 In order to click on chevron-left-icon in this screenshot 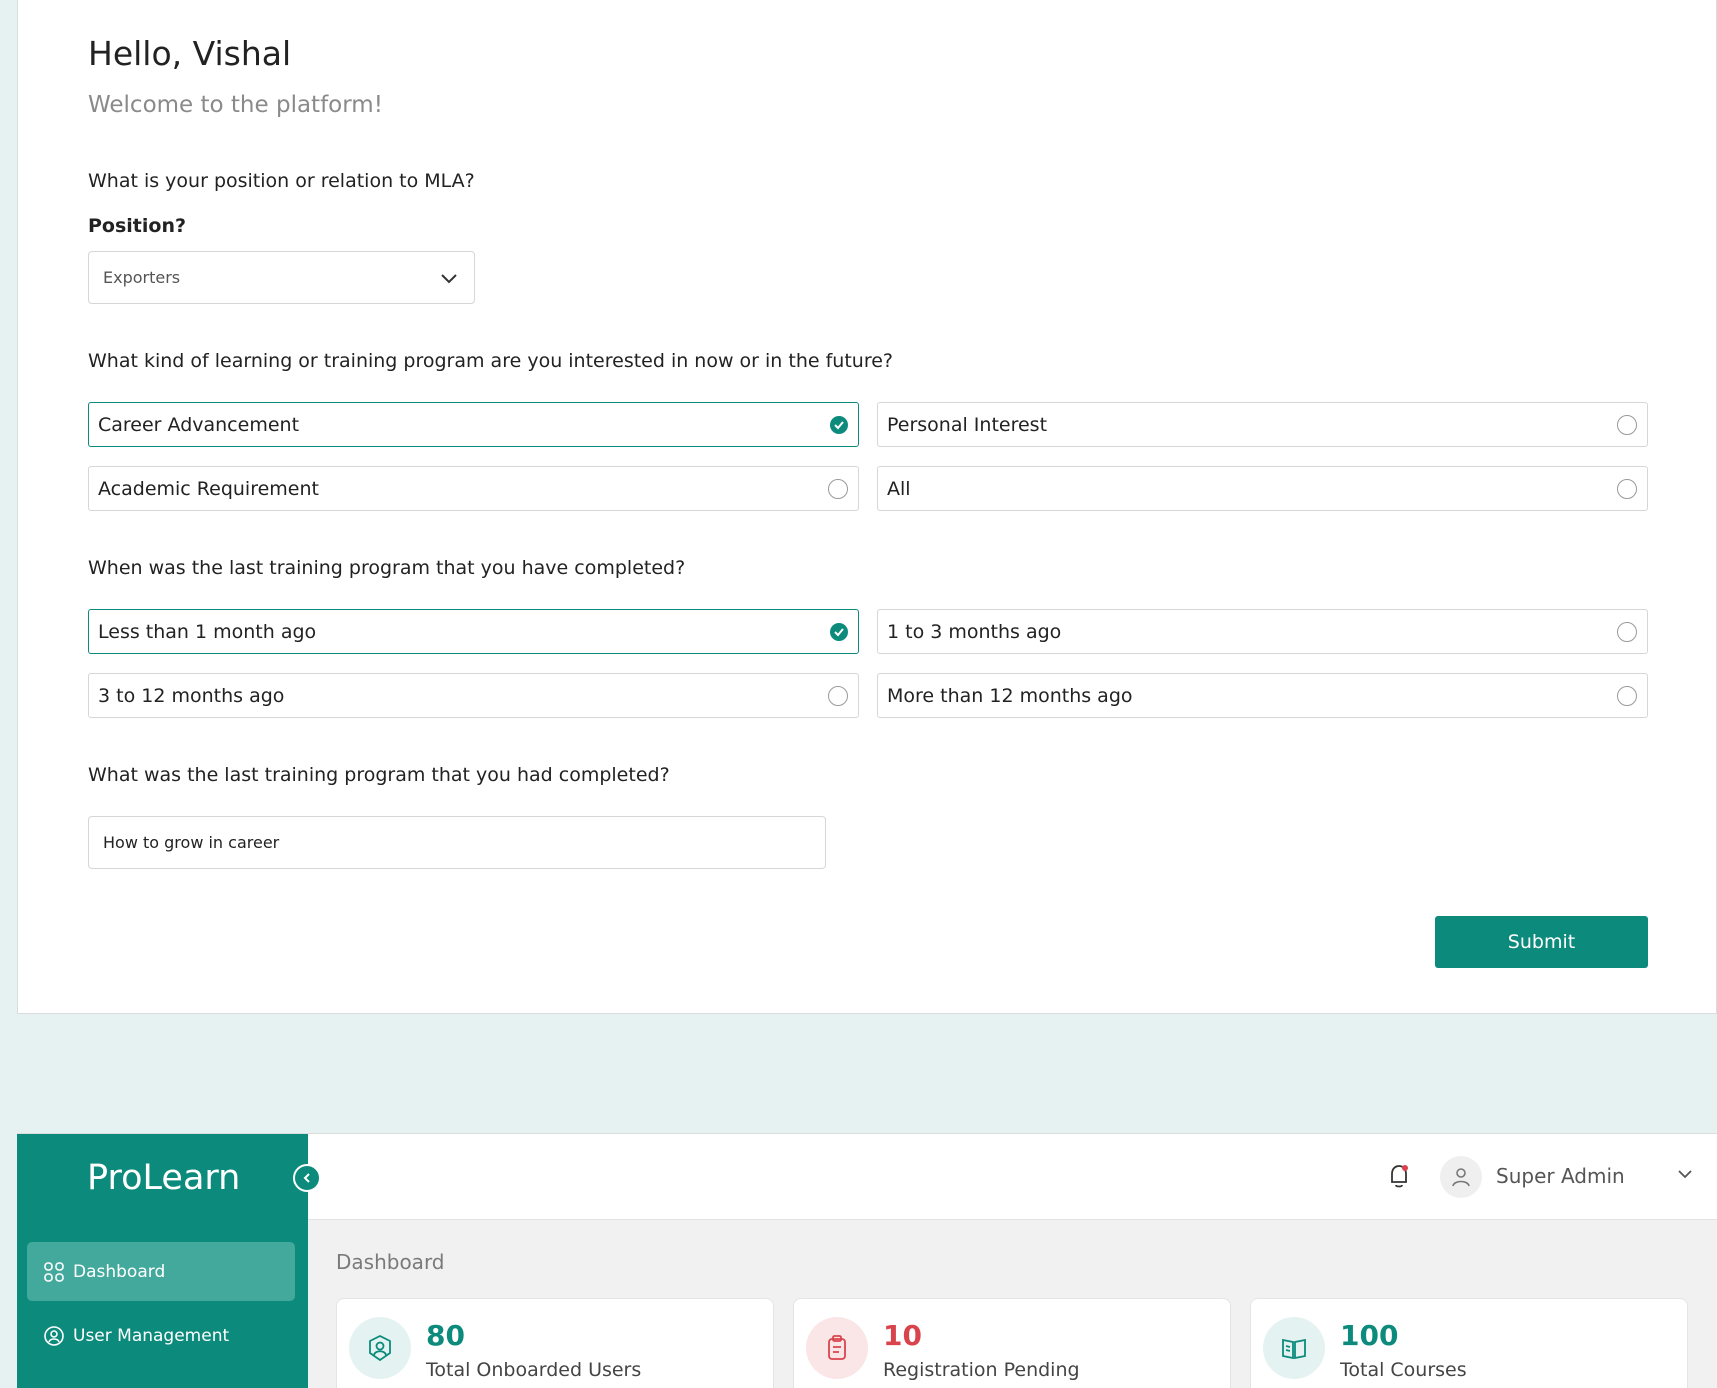, I will do `click(306, 1178)`.